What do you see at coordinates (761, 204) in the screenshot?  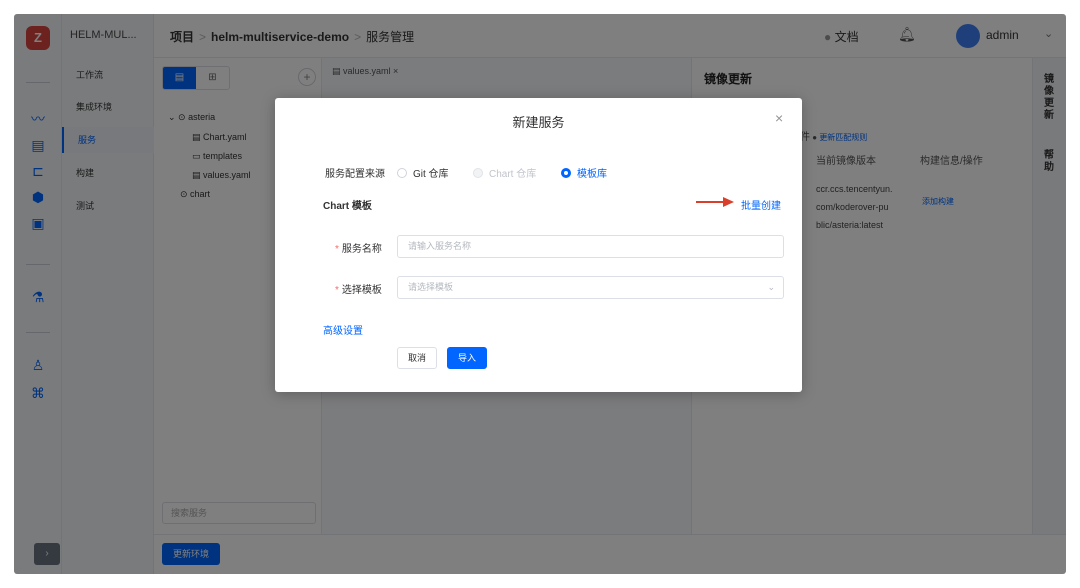 I see `batch-create-link: 批量创建` at bounding box center [761, 204].